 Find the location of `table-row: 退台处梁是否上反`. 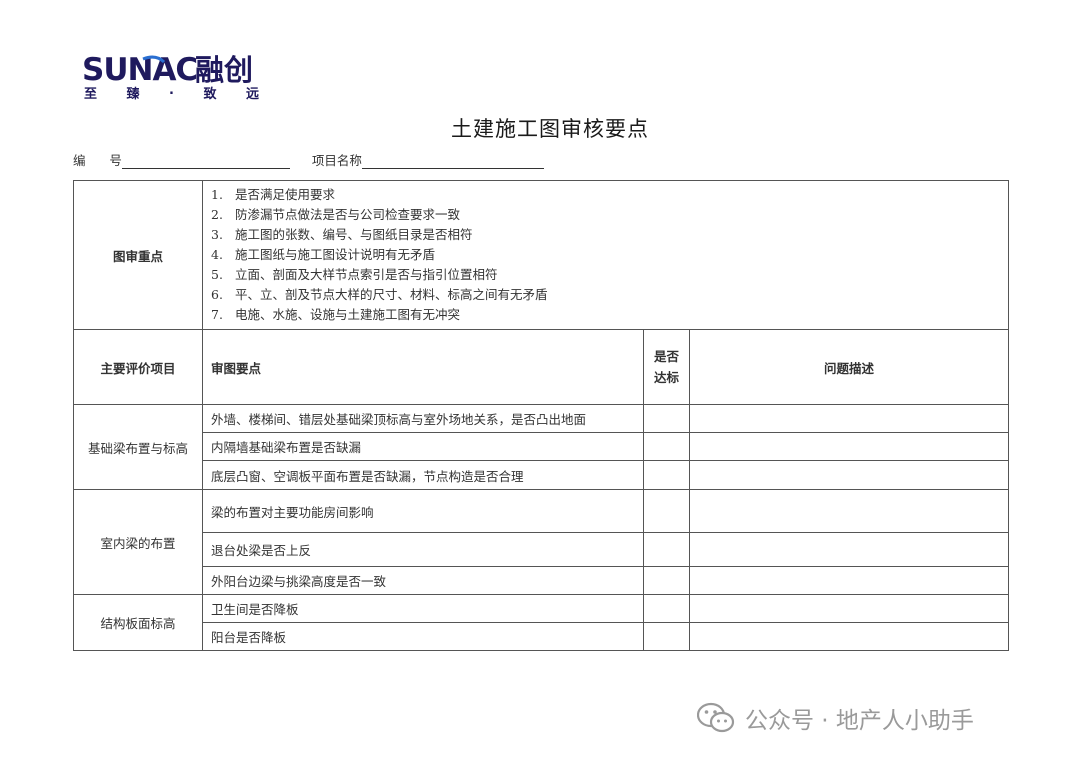

table-row: 退台处梁是否上反 is located at coordinates (542, 549).